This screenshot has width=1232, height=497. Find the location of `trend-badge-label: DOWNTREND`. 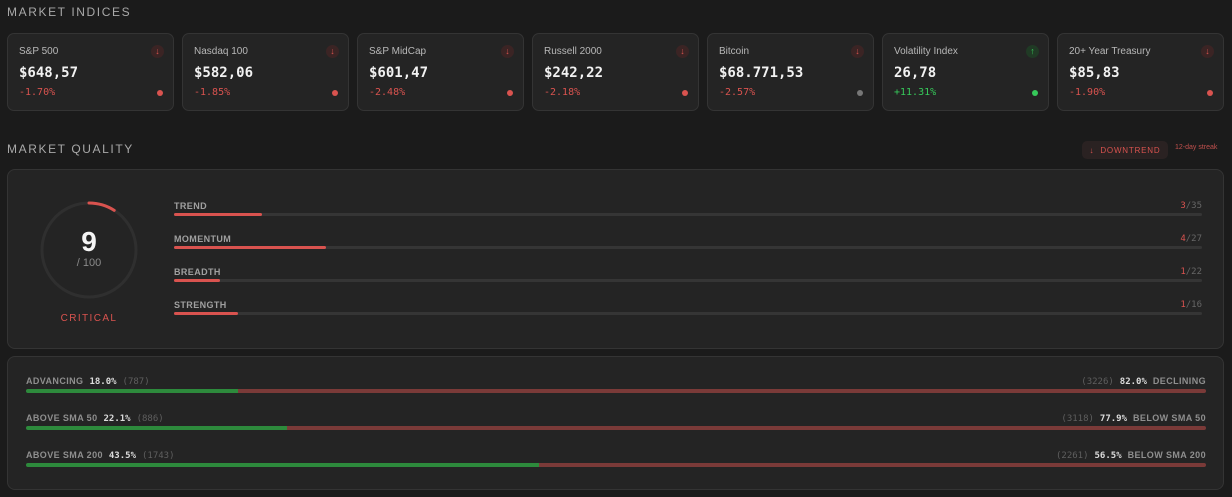

trend-badge-label: DOWNTREND is located at coordinates (1130, 150).